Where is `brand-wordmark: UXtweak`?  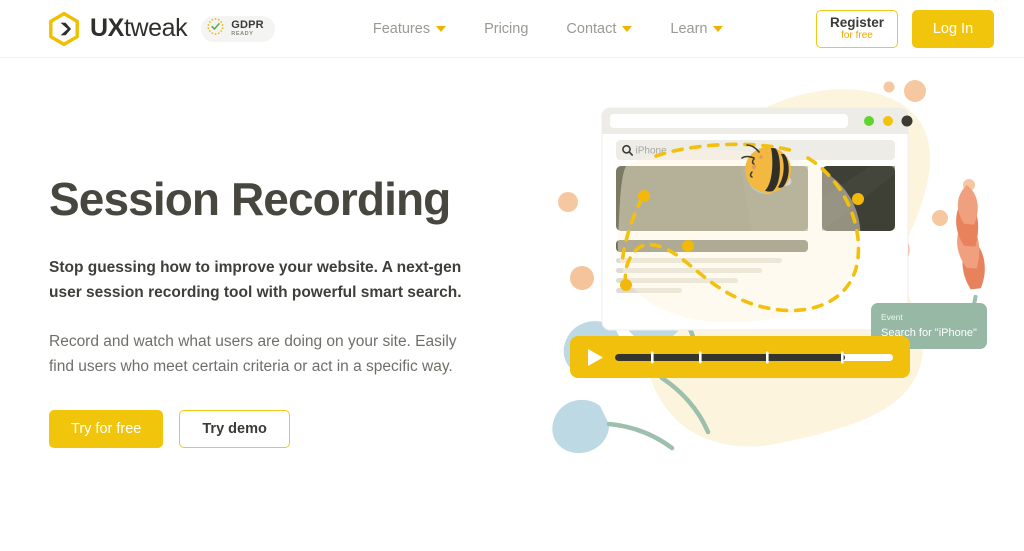 brand-wordmark: UXtweak is located at coordinates (139, 28).